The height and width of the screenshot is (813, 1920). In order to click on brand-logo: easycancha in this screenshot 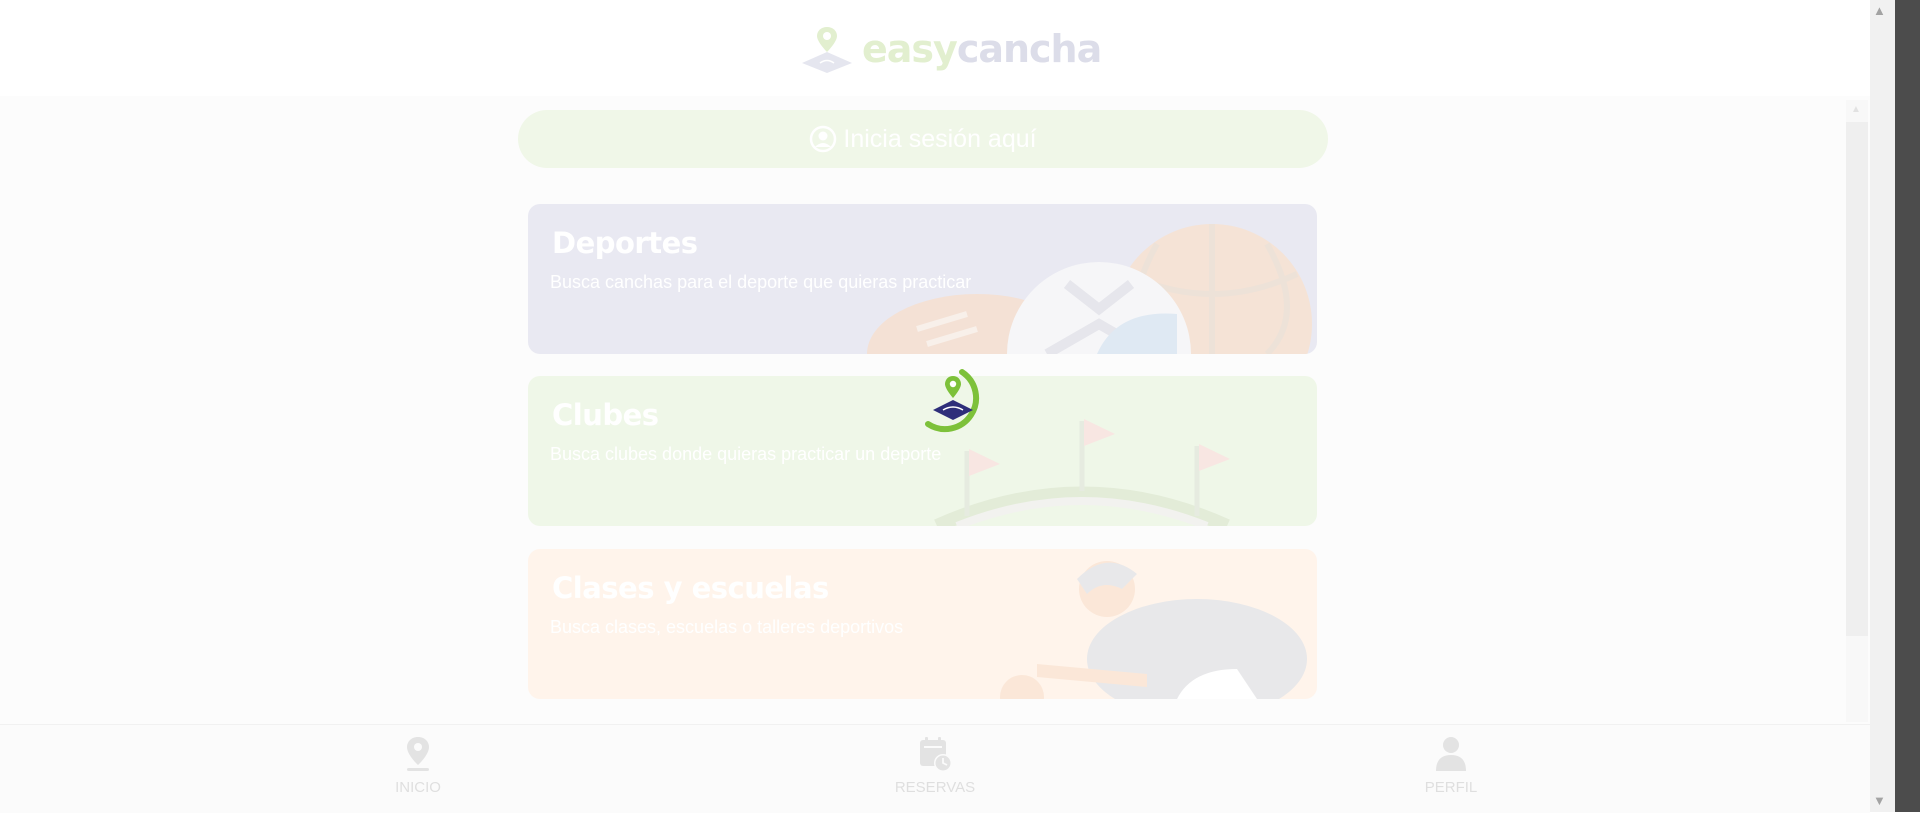, I will do `click(951, 49)`.